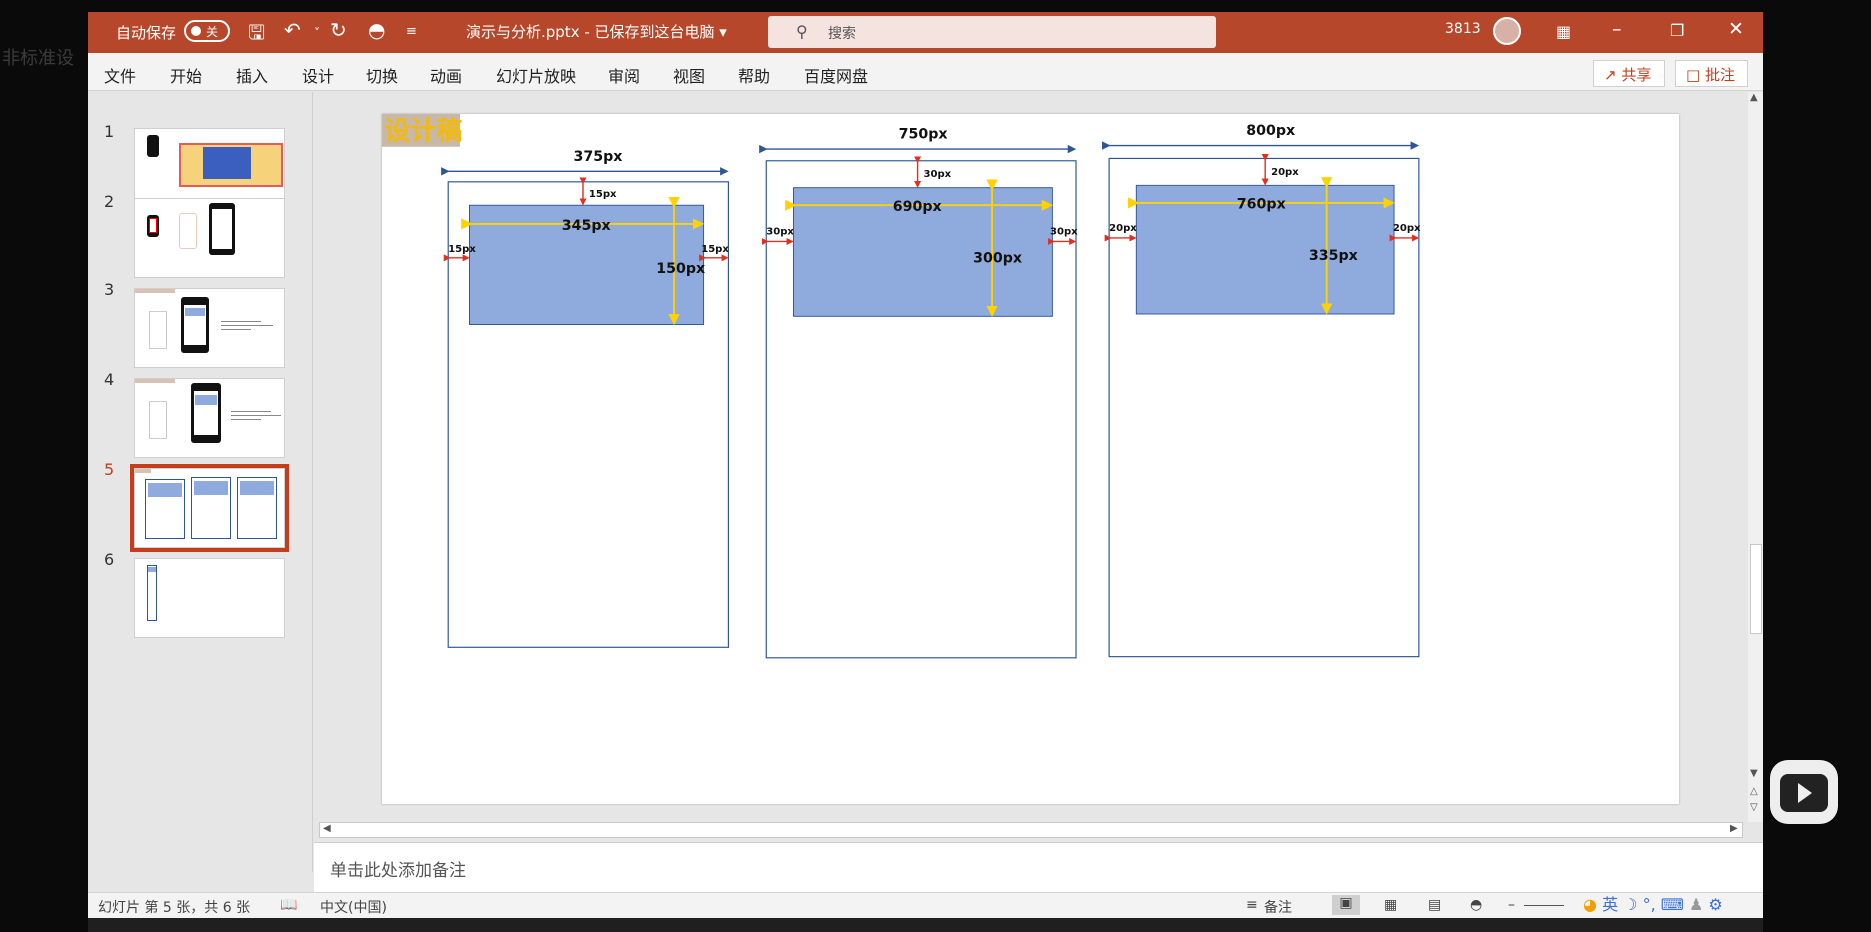  I want to click on comment-icon: □, so click(1693, 75).